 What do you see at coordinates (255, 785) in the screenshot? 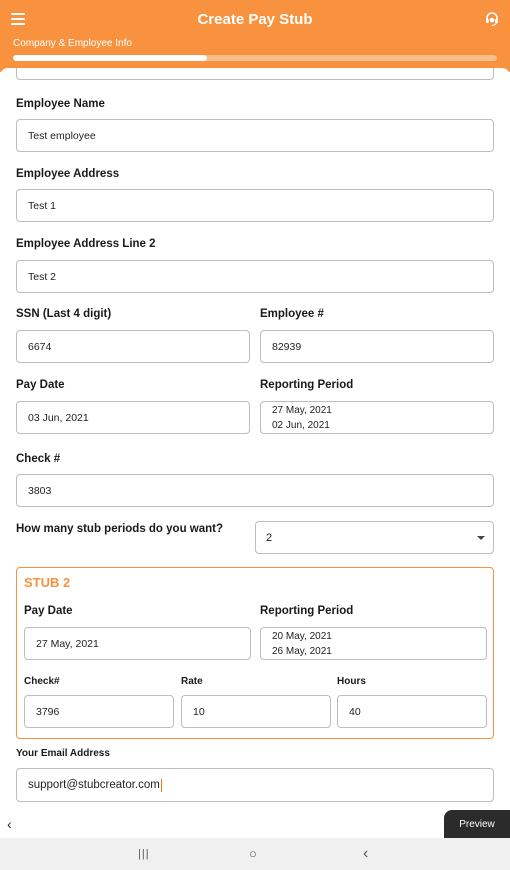
I see `email-input: support@stubcreator.com` at bounding box center [255, 785].